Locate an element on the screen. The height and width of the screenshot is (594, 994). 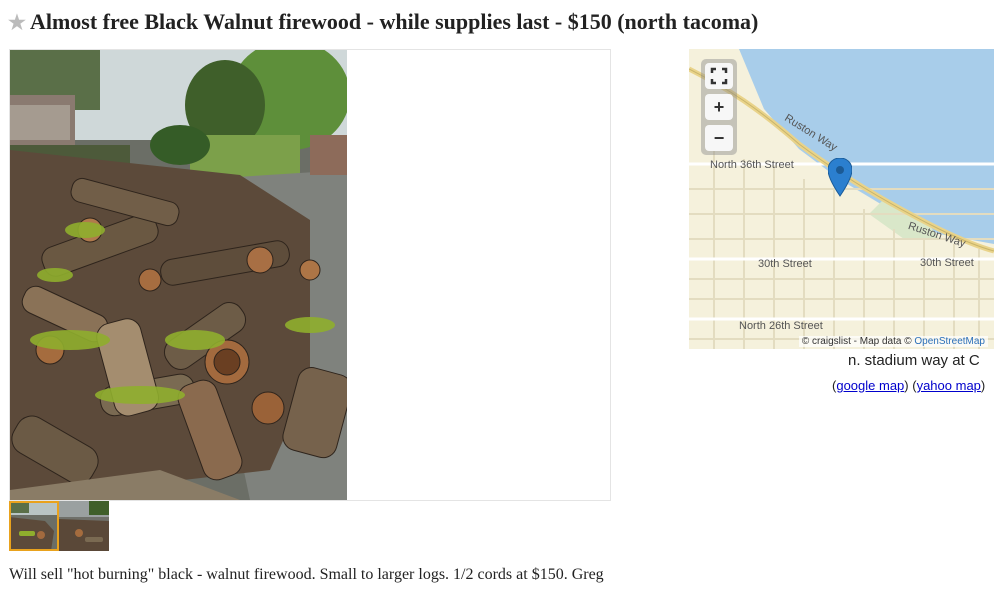
fullscreen-icon is located at coordinates (719, 76).